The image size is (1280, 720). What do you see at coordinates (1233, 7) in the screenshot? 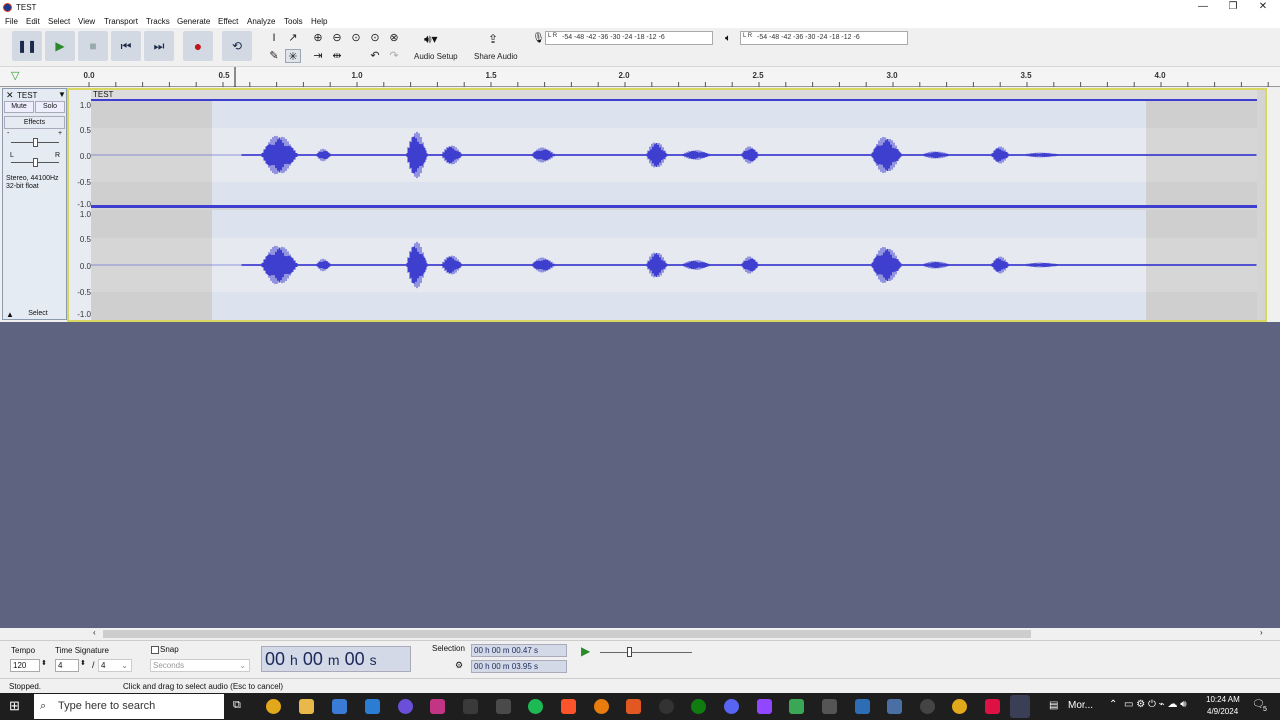
I see `maximize-button: ❐` at bounding box center [1233, 7].